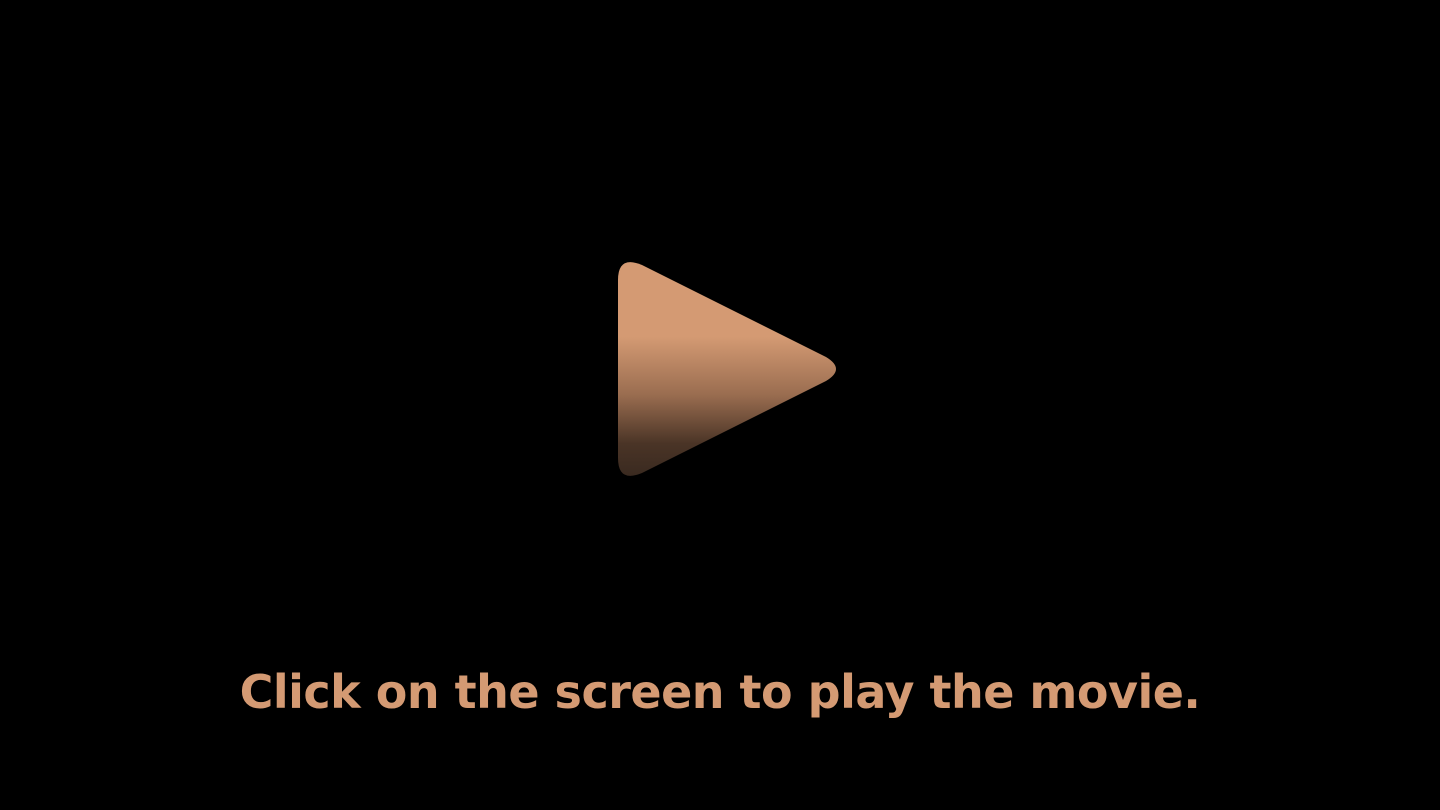 This screenshot has width=1440, height=810. I want to click on play-button, so click(728, 369).